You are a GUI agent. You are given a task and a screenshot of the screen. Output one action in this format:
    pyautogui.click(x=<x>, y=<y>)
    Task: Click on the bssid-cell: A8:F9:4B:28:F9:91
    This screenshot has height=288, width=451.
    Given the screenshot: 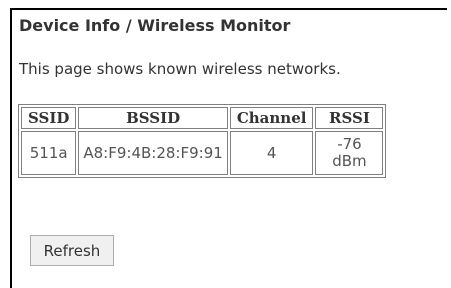 What is the action you would take?
    pyautogui.click(x=153, y=153)
    